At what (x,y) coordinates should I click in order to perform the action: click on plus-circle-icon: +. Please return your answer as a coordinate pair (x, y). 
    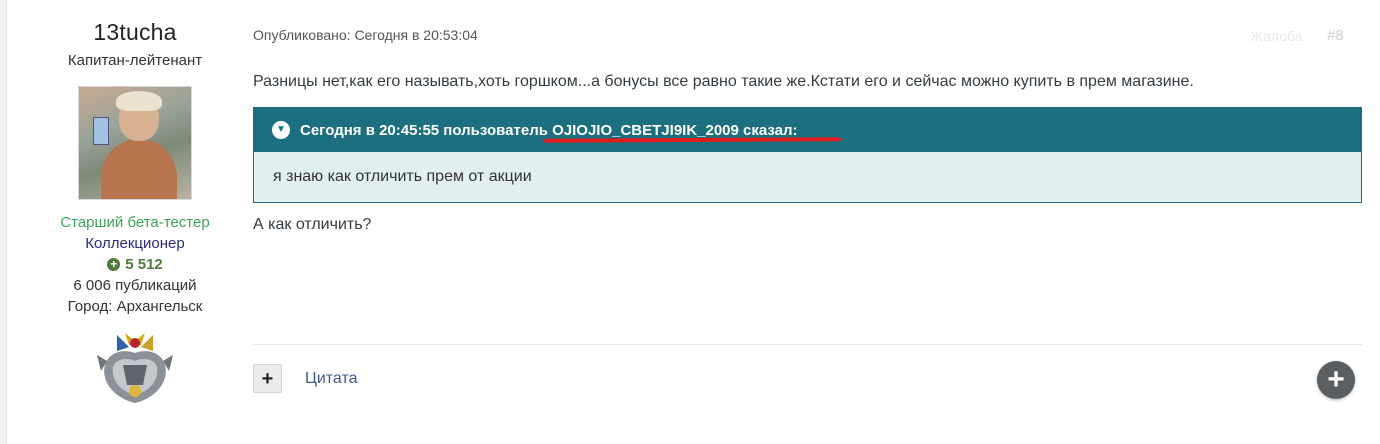
    Looking at the image, I should click on (114, 264).